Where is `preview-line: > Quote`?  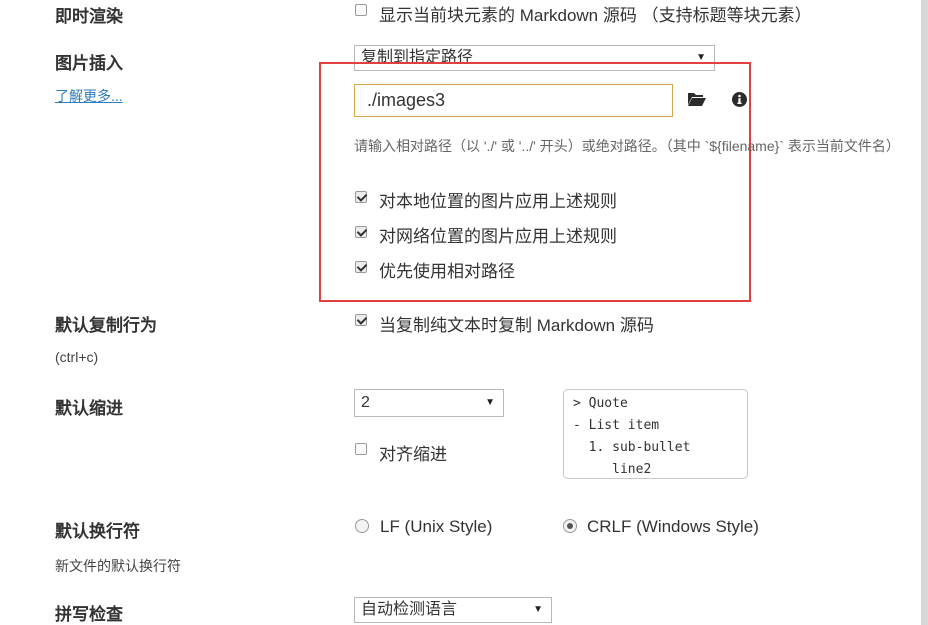
preview-line: > Quote is located at coordinates (600, 403).